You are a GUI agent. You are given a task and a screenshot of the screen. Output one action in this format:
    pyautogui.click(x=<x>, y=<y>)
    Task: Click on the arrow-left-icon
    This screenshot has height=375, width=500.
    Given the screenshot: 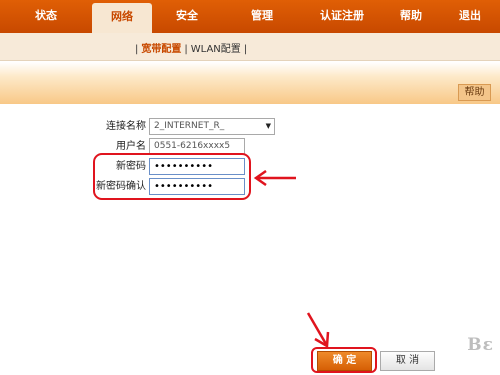 What is the action you would take?
    pyautogui.click(x=274, y=178)
    